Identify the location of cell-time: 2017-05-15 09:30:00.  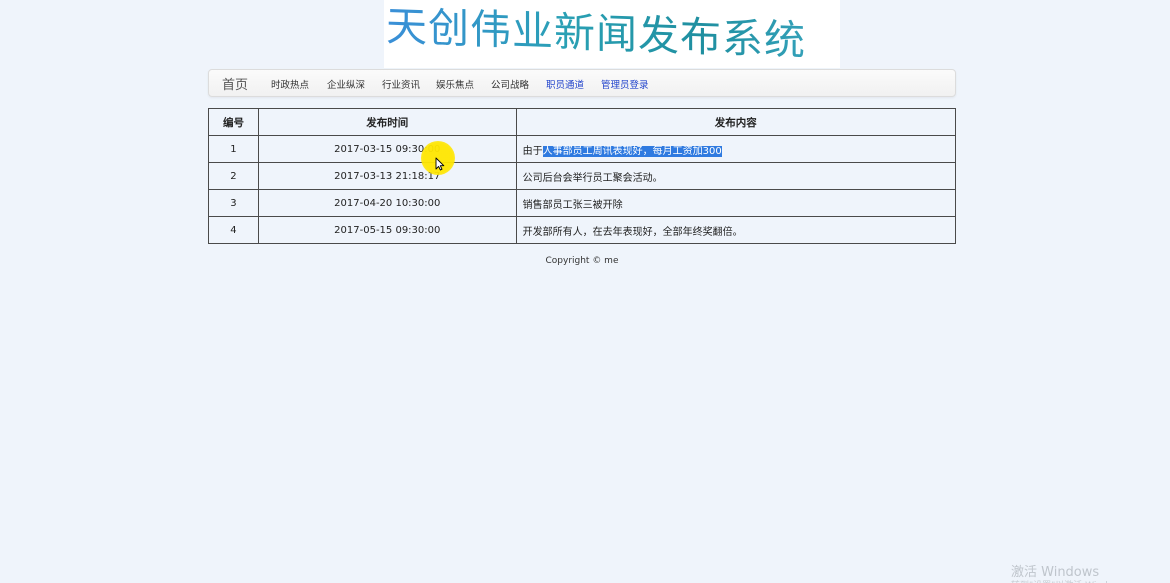
(387, 230).